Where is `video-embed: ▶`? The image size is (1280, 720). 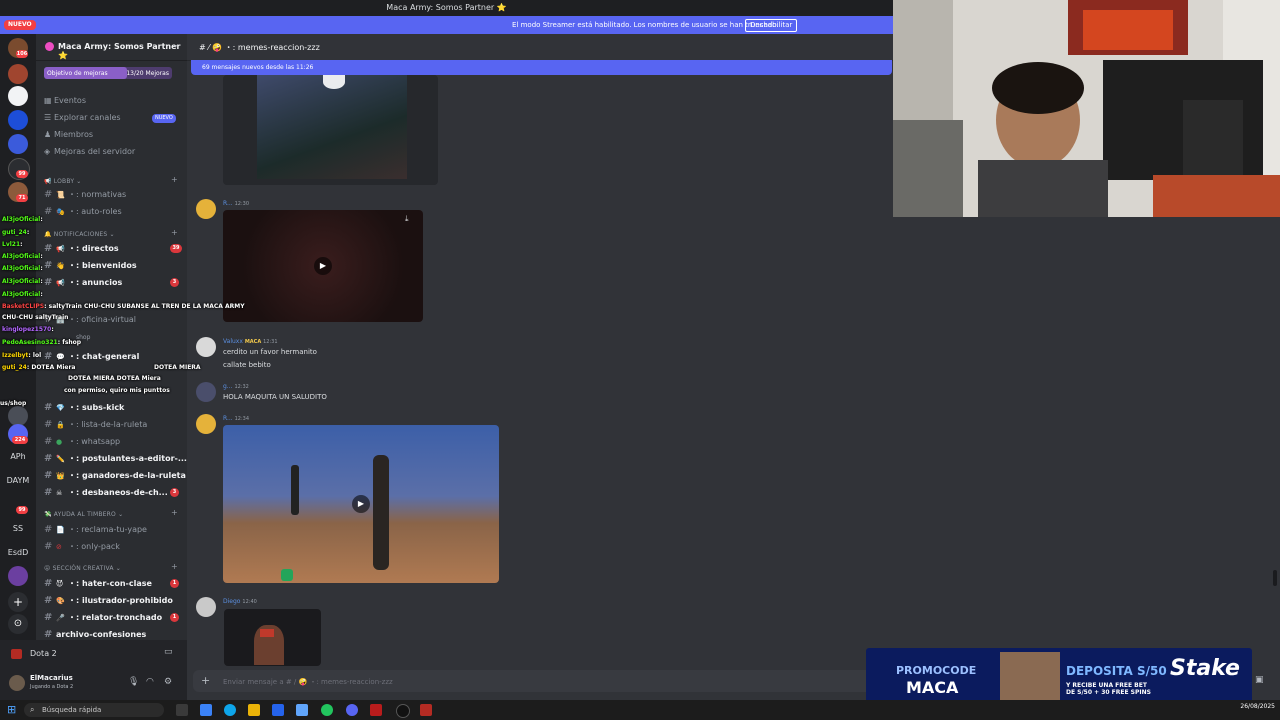
video-embed: ▶ is located at coordinates (361, 504).